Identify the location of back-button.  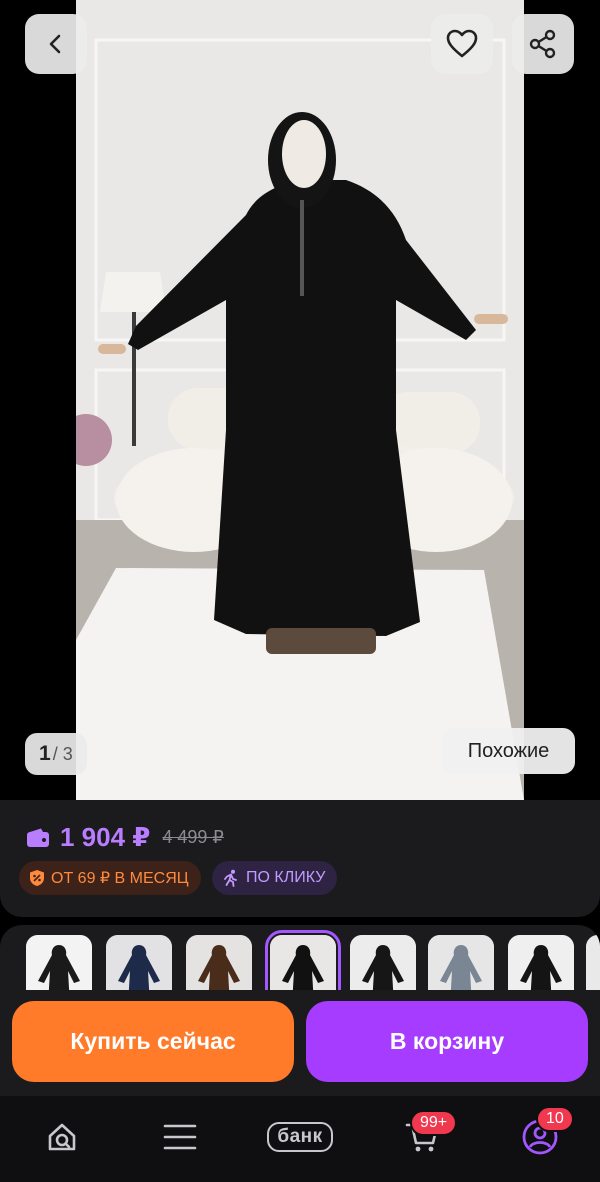
(56, 44).